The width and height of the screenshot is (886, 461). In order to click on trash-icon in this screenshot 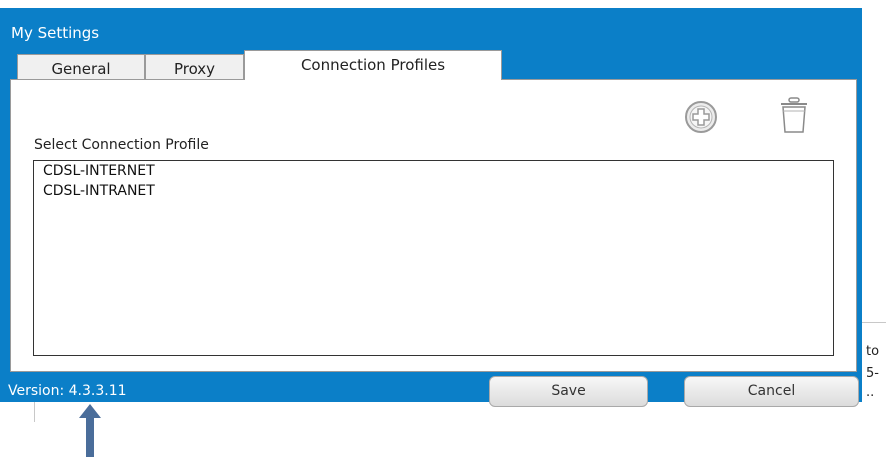, I will do `click(794, 118)`.